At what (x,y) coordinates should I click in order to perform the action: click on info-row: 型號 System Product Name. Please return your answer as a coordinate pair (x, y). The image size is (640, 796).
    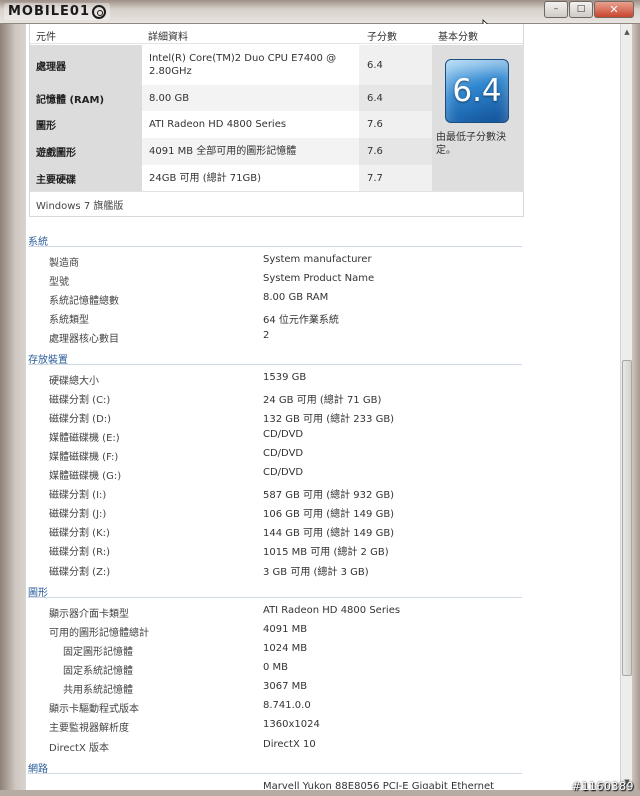
    Looking at the image, I should click on (306, 280).